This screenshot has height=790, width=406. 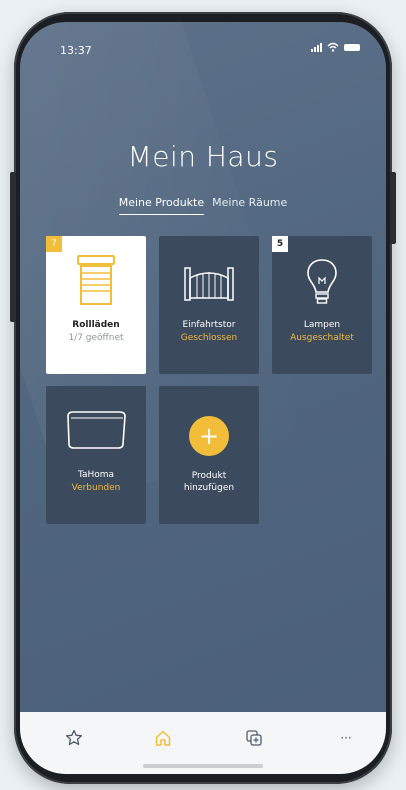 I want to click on add-product-tile: + Produkt hinzufügen, so click(x=209, y=455).